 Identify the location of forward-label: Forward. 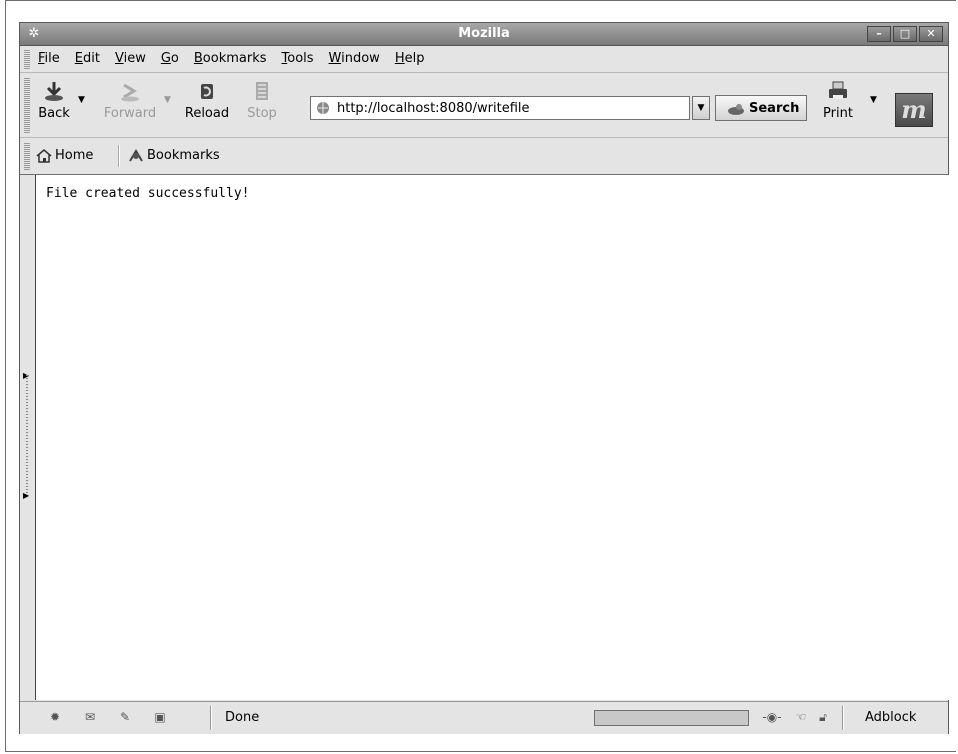
(130, 113).